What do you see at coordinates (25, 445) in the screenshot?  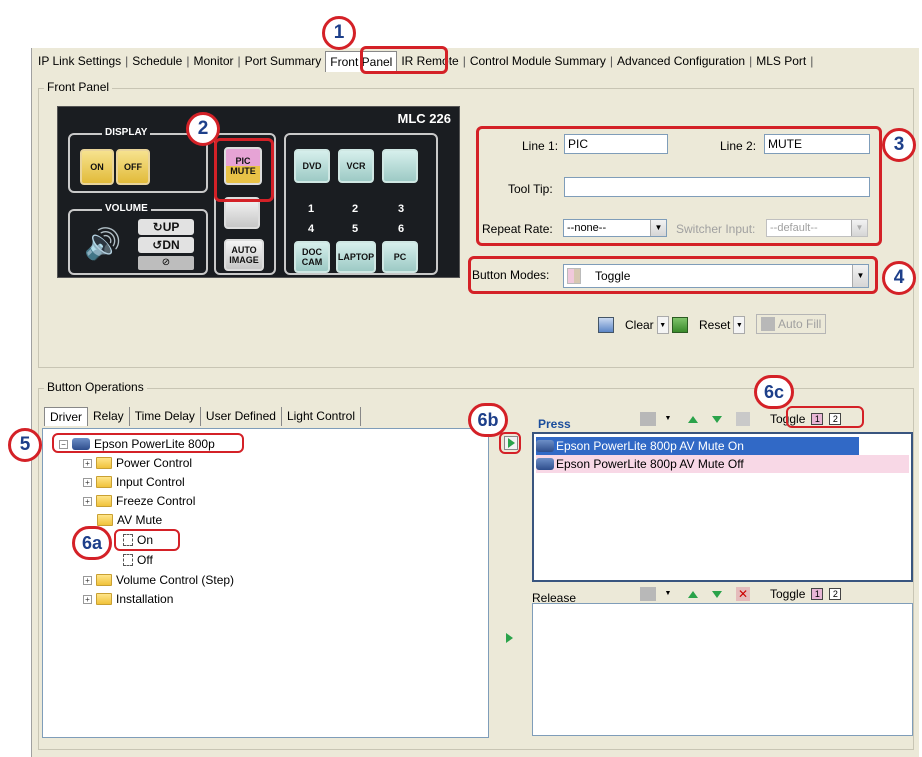 I see `callout-5: 5` at bounding box center [25, 445].